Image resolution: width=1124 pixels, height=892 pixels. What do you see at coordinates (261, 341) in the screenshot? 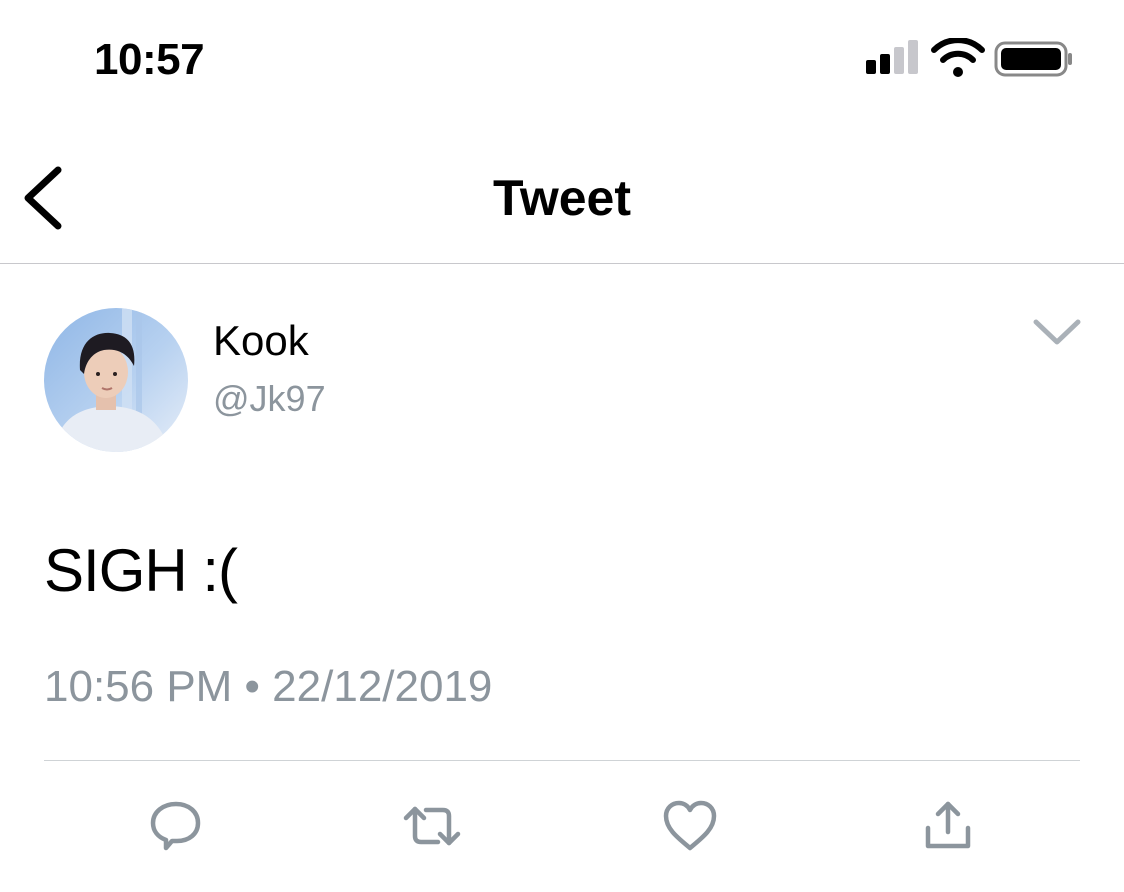
I see `author-display-name: Kook` at bounding box center [261, 341].